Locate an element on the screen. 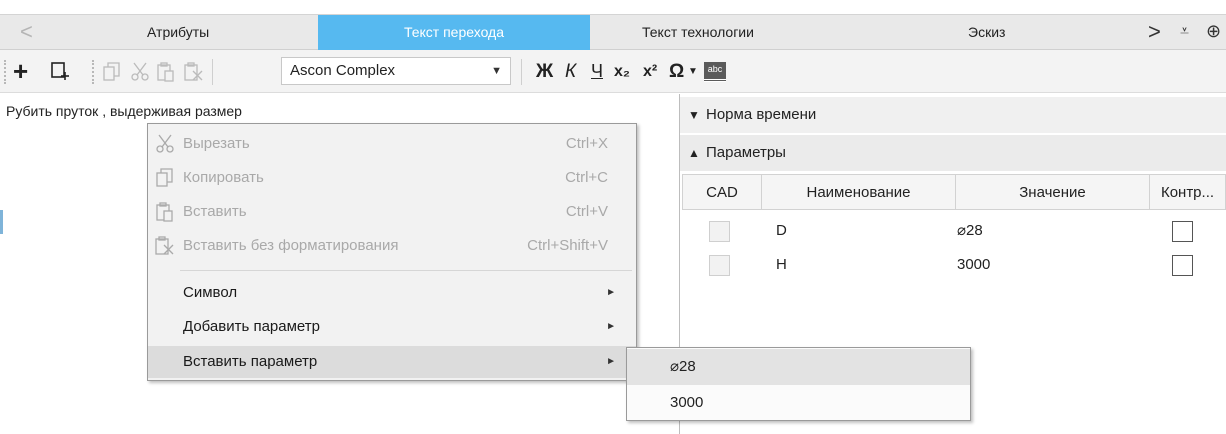  menu-item-paste-unformatted: Вставить без форматирования Ctrl+Shift+V is located at coordinates (392, 246).